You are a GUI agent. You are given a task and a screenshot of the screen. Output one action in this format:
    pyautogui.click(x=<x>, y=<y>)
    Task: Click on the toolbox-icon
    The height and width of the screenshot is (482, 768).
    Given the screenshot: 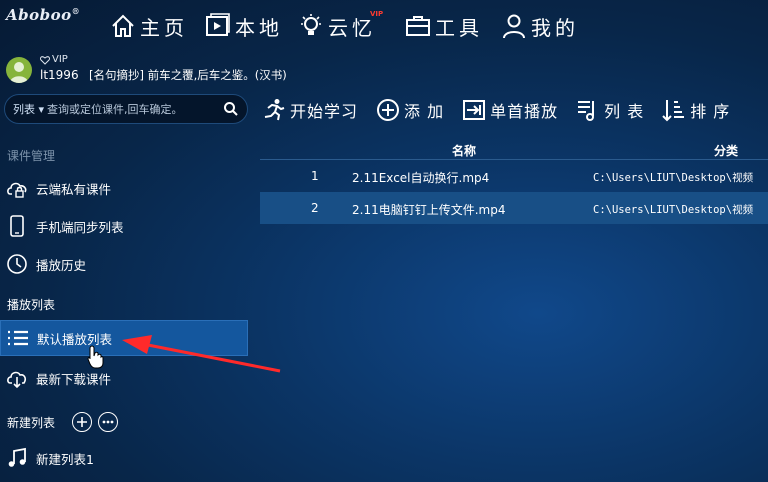 What is the action you would take?
    pyautogui.click(x=418, y=26)
    